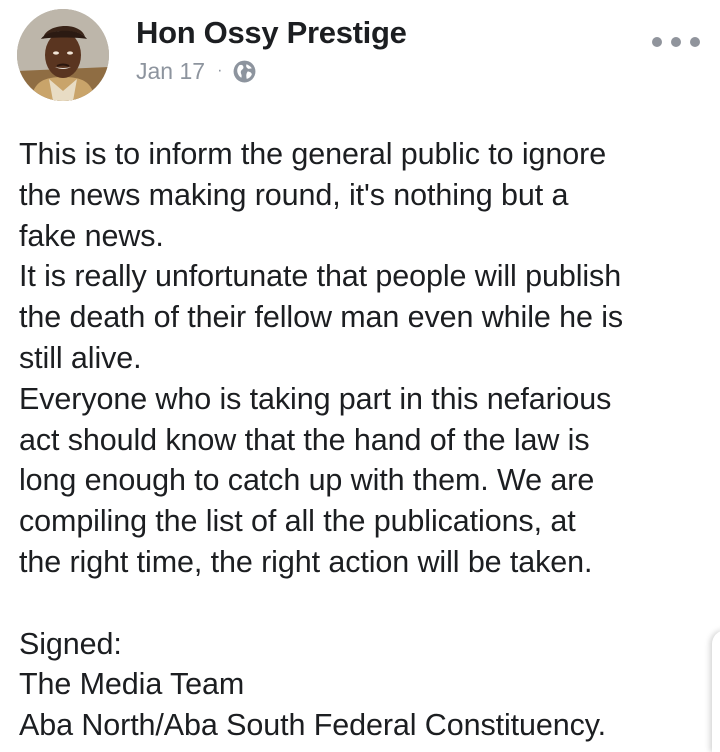 Image resolution: width=720 pixels, height=752 pixels. Describe the element at coordinates (657, 42) in the screenshot. I see `more-options-icon` at that location.